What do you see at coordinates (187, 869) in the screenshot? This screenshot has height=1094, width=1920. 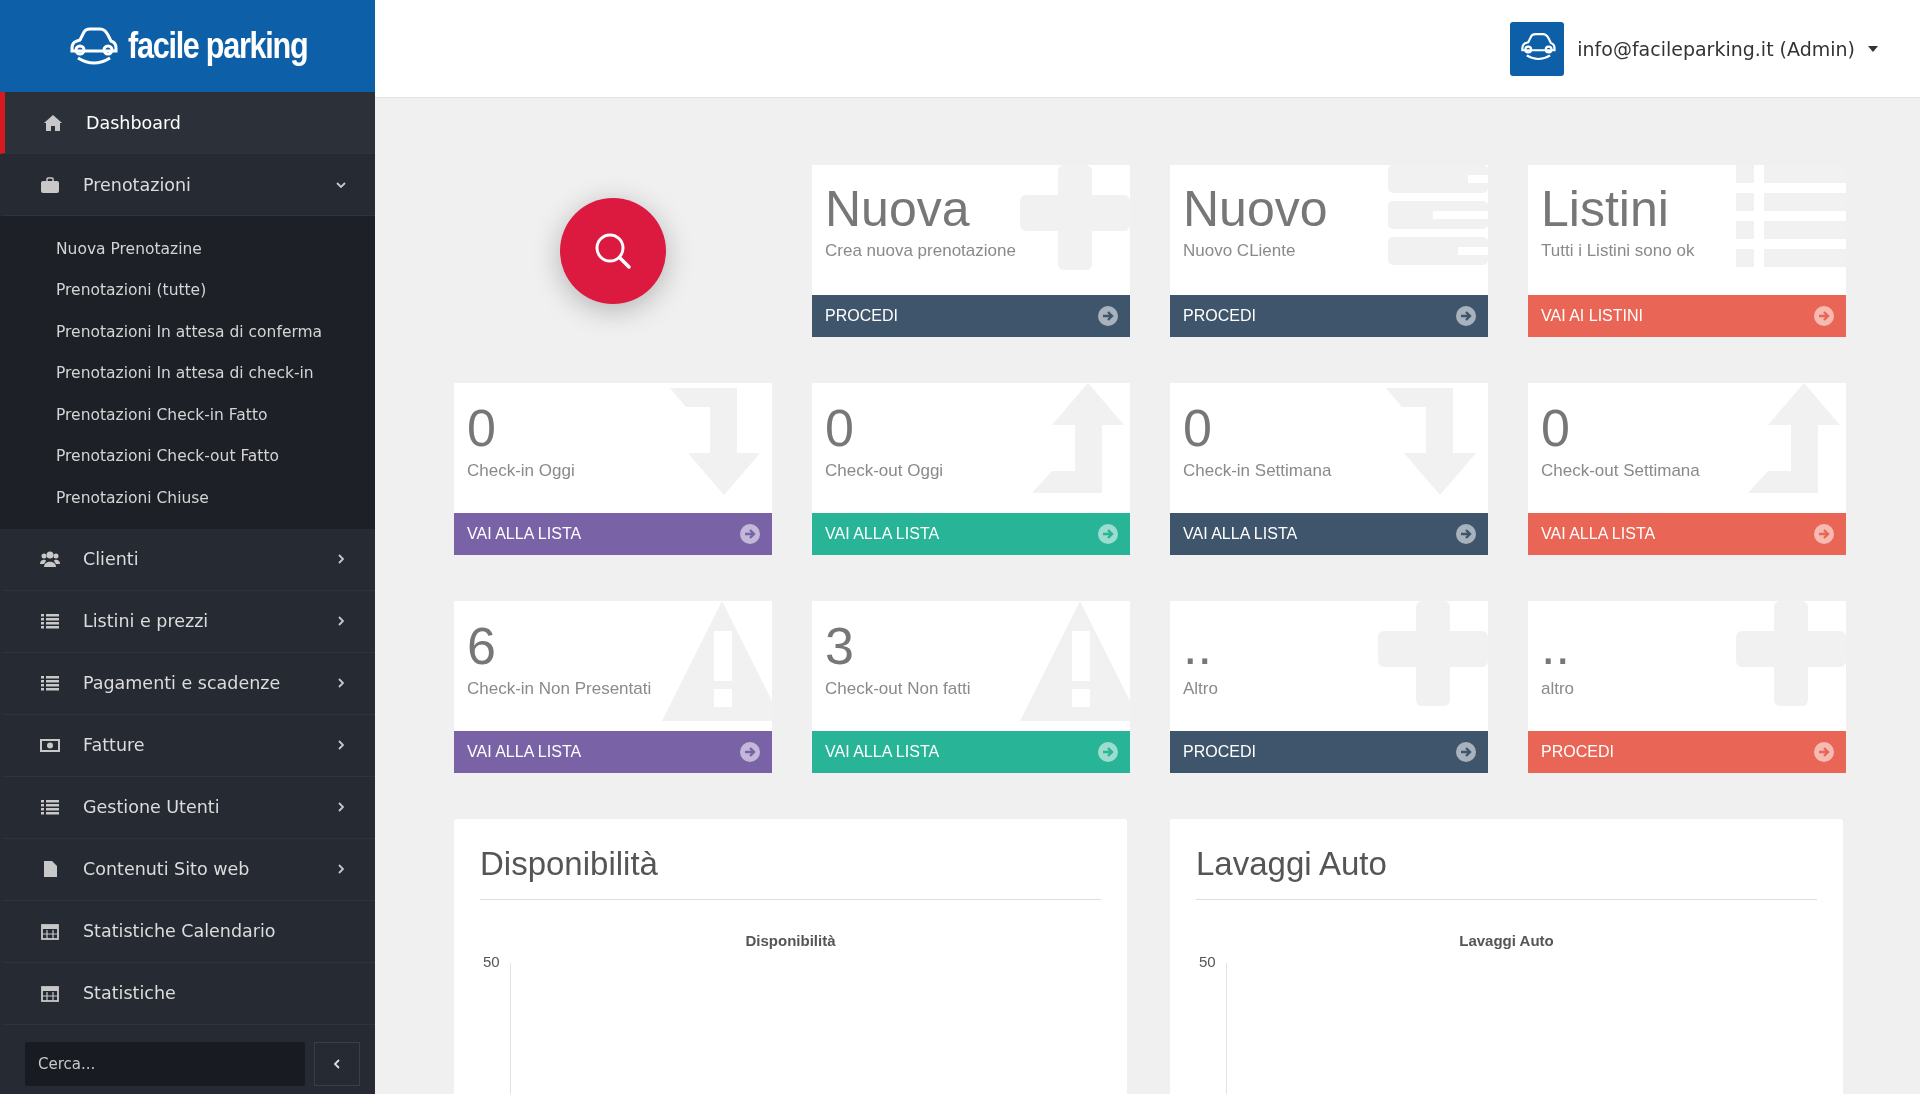 I see `sidebar-item: Contenuti Sito web` at bounding box center [187, 869].